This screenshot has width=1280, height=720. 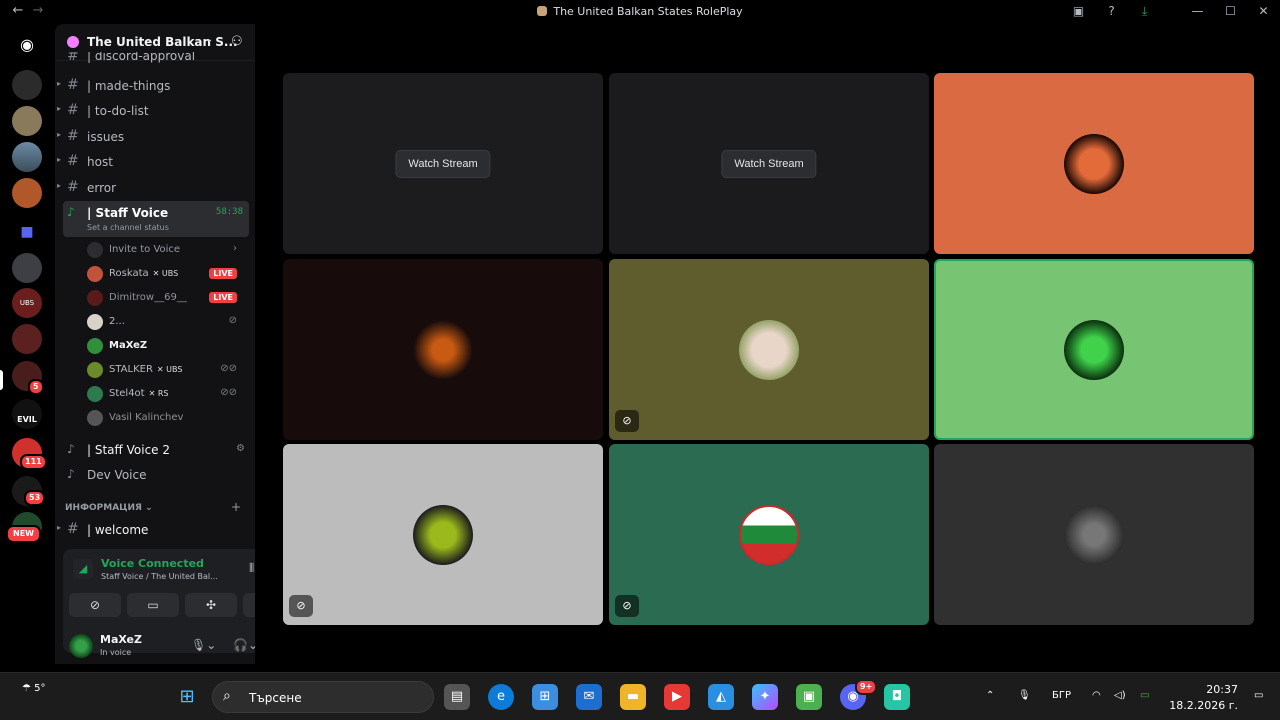 I want to click on youtube-icon: ▶, so click(x=677, y=697).